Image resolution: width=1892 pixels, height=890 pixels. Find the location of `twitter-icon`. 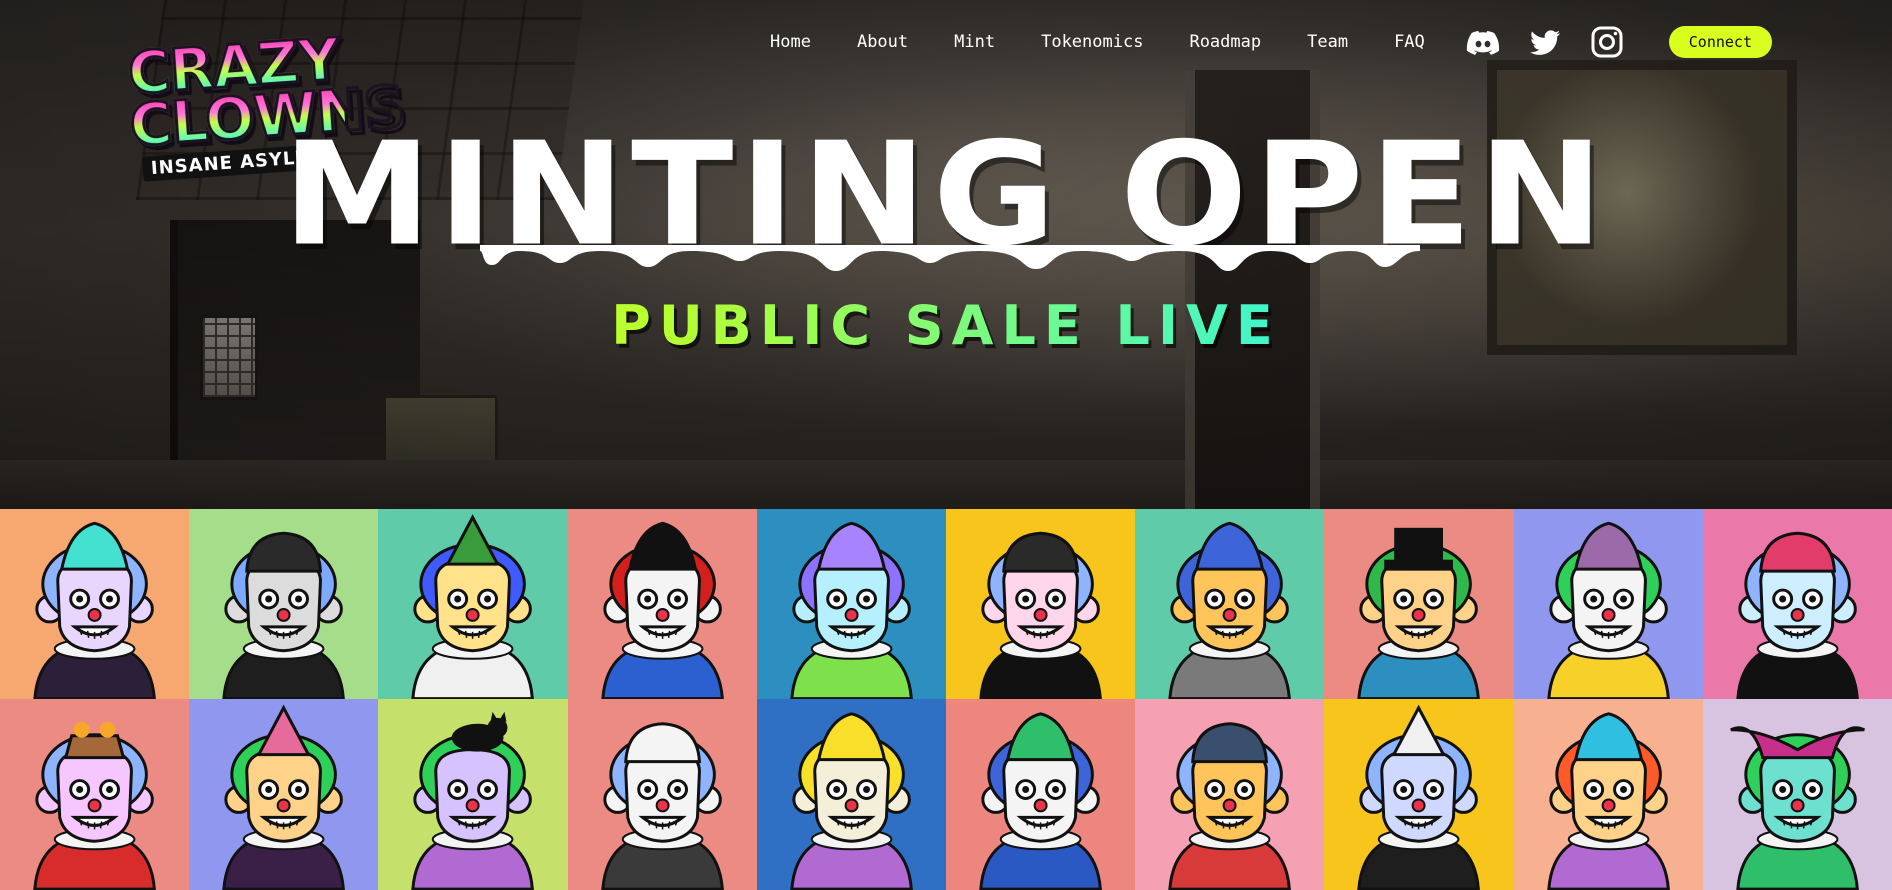

twitter-icon is located at coordinates (1545, 42).